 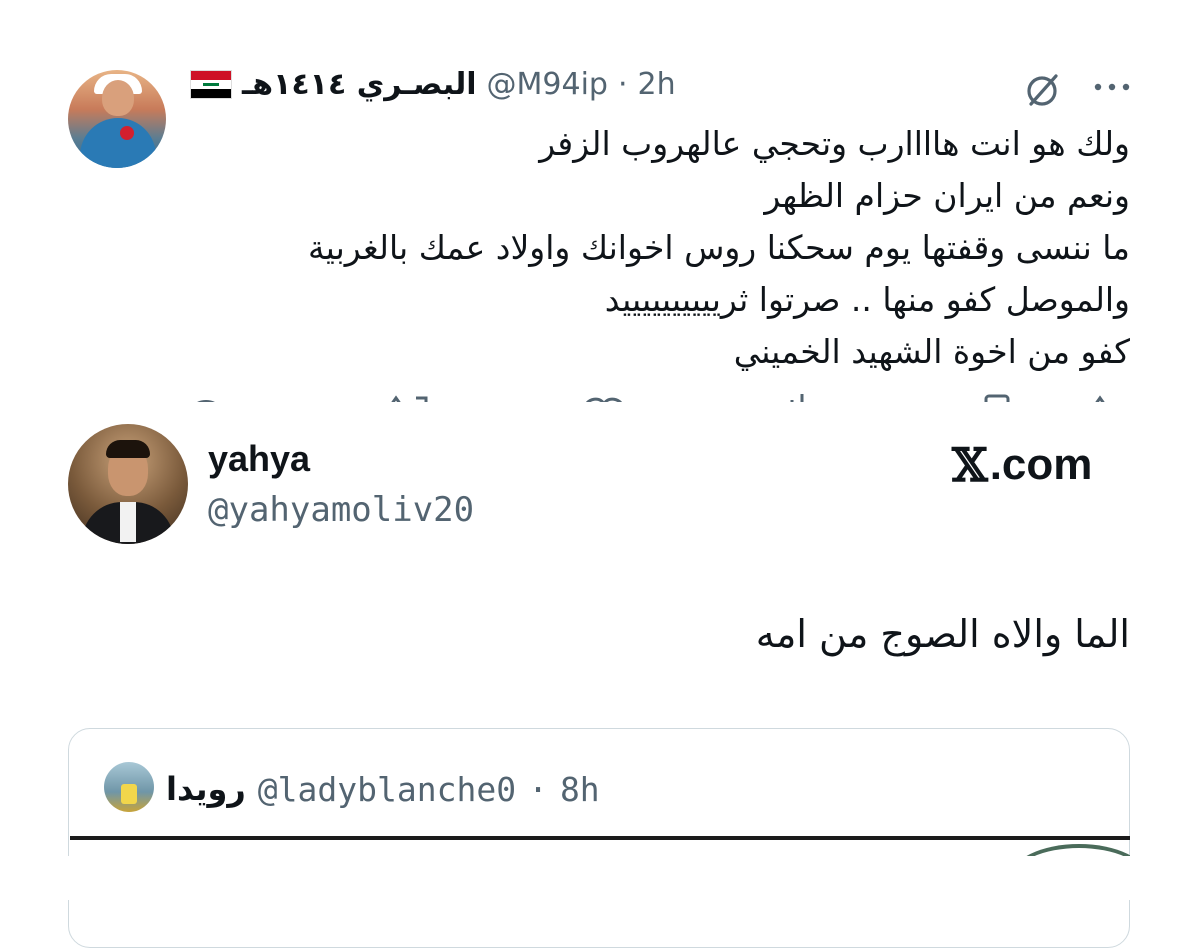 What do you see at coordinates (359, 84) in the screenshot?
I see `top-tweet-display-name: البصـري ١٤١٤هـ` at bounding box center [359, 84].